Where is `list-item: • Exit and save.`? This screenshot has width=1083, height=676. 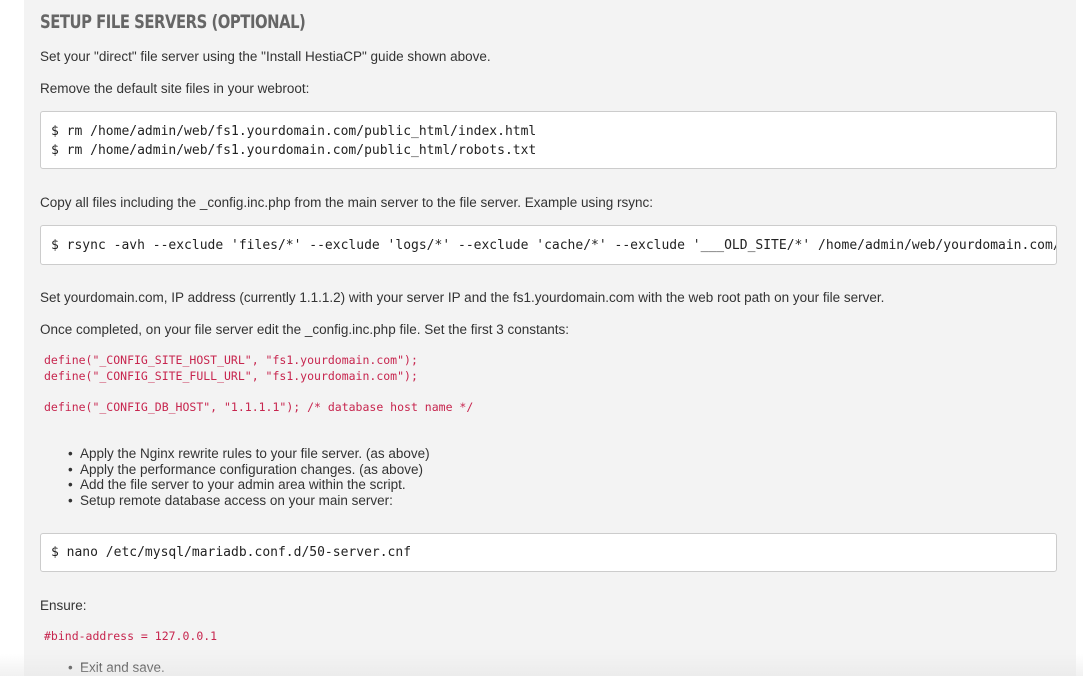 list-item: • Exit and save. is located at coordinates (116, 667).